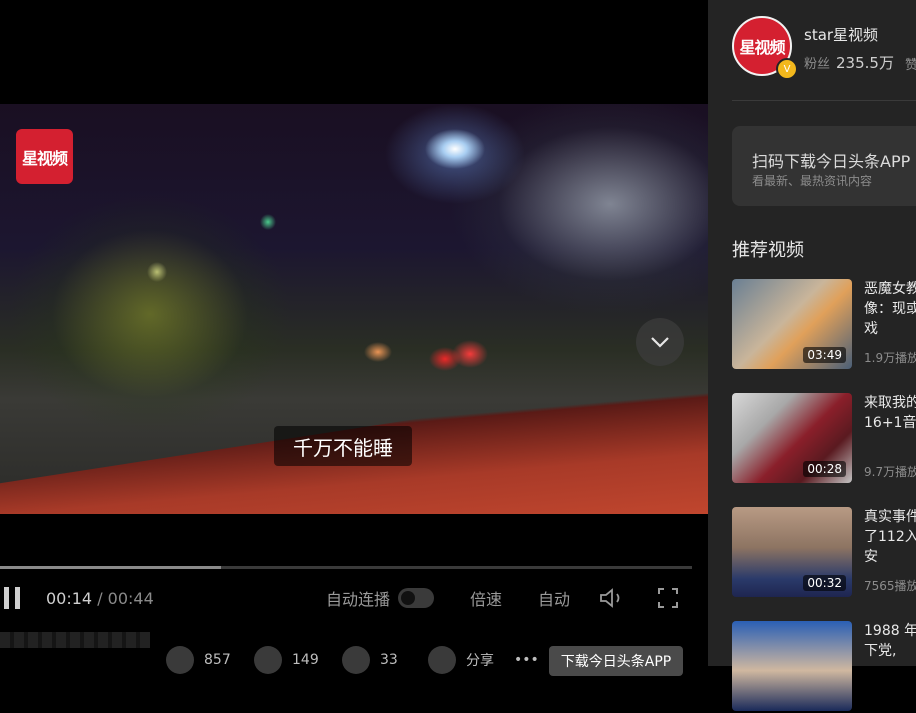 This screenshot has width=916, height=713. Describe the element at coordinates (130, 598) in the screenshot. I see `total-time: 00:44` at that location.